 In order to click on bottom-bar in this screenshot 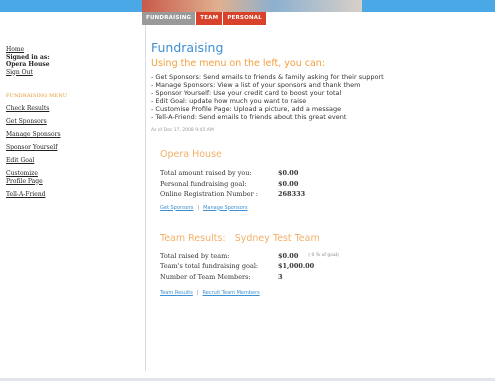, I will do `click(247, 379)`.